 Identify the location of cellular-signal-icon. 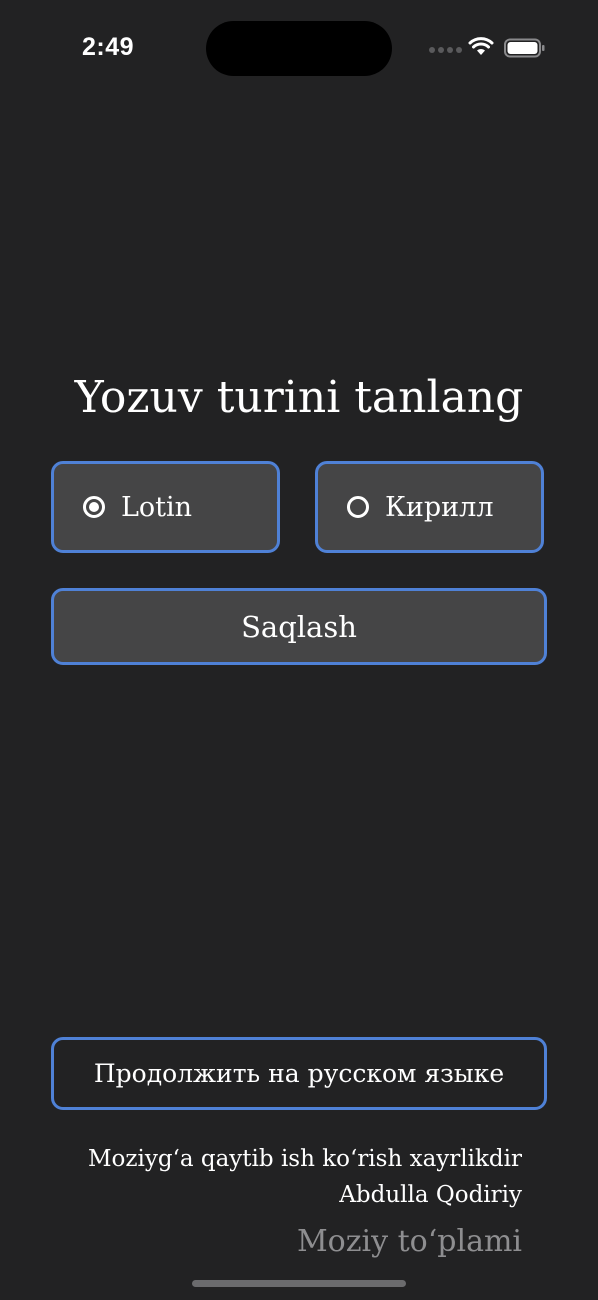
(445, 50).